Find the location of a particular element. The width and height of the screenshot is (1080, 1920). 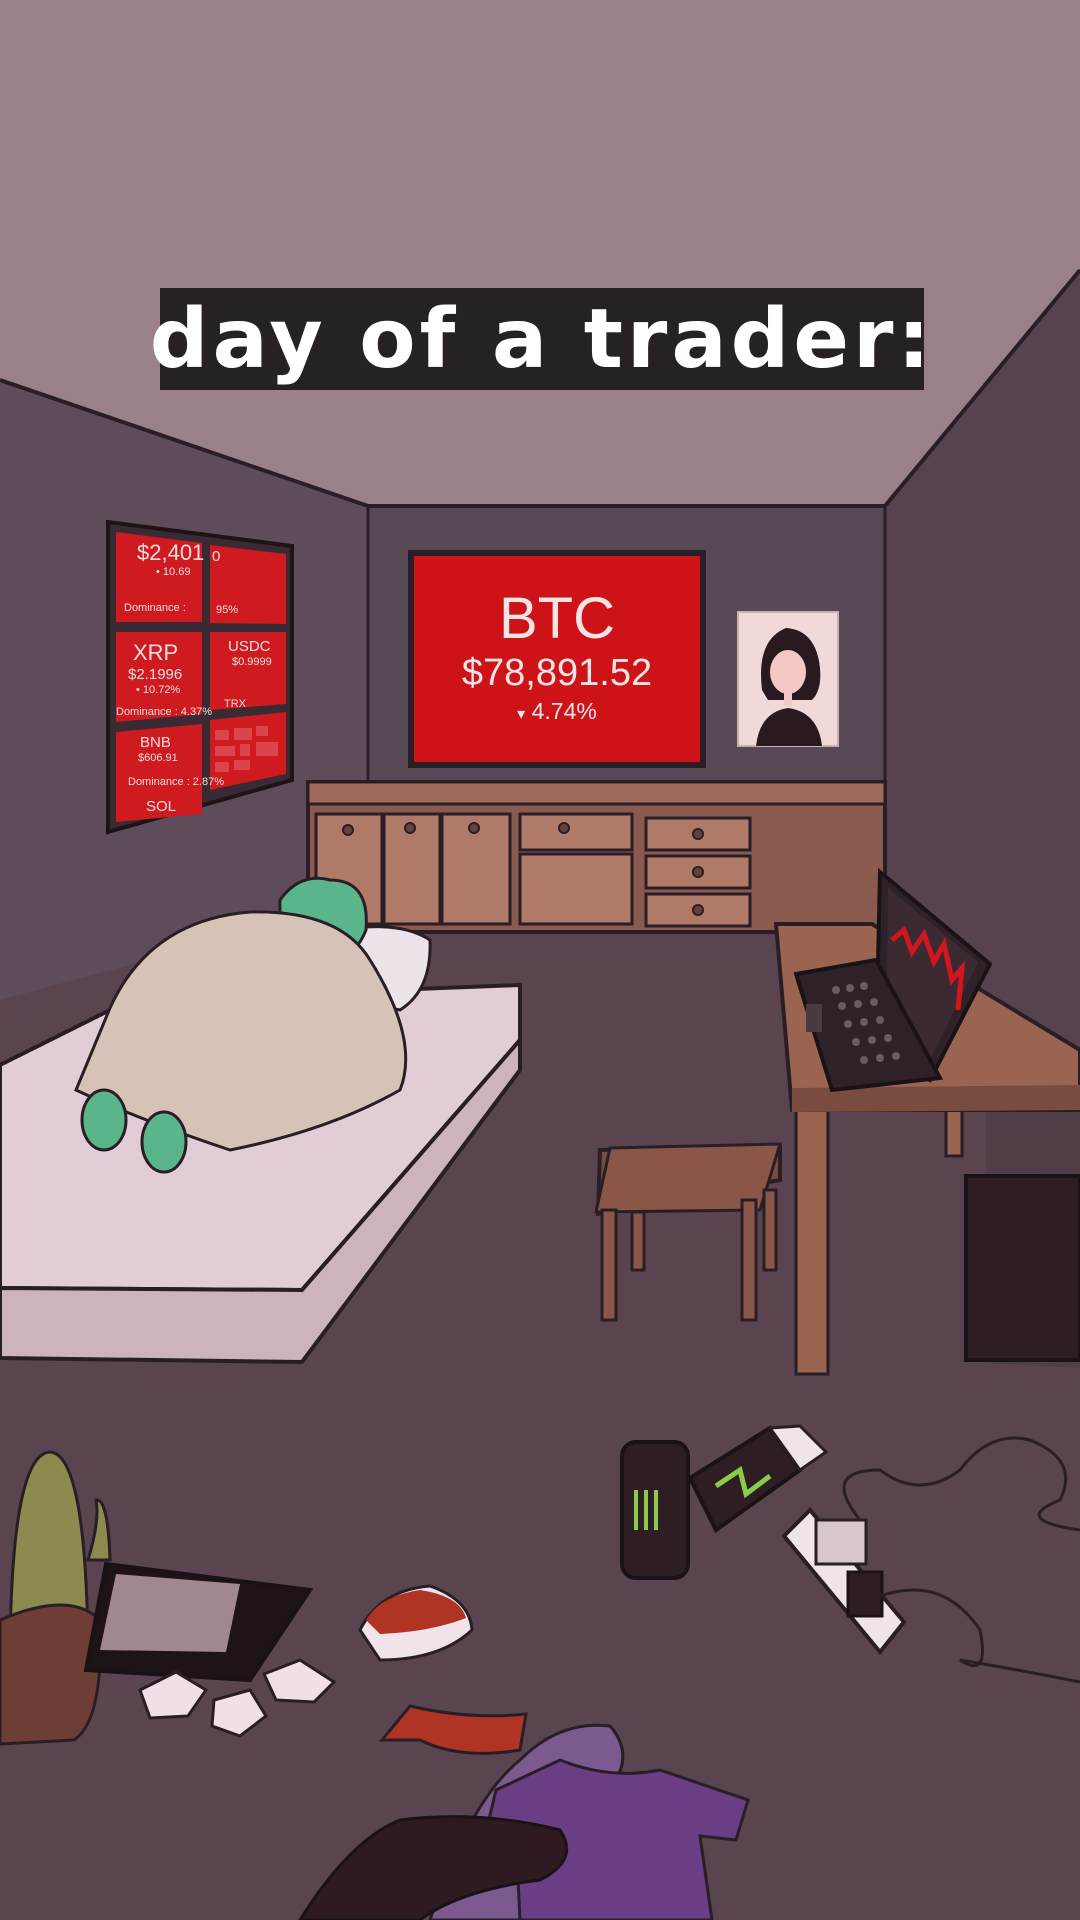

cabinet is located at coordinates (596, 857).